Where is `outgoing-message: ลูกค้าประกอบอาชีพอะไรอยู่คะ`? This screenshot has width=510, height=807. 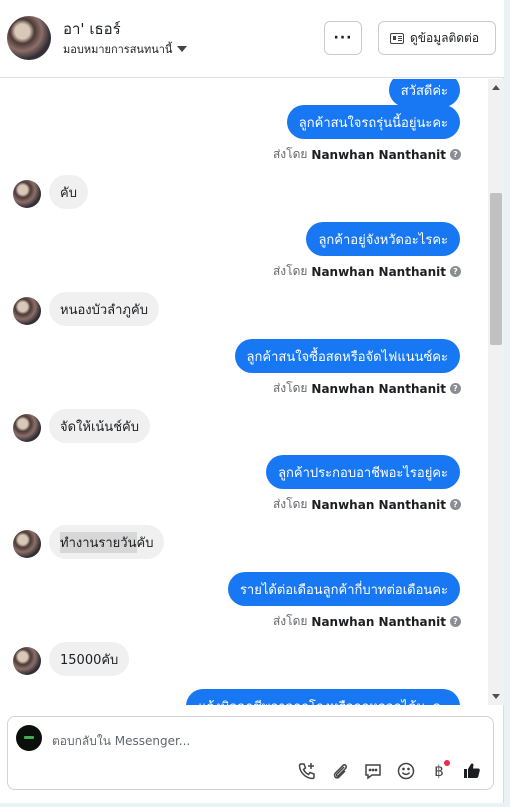 outgoing-message: ลูกค้าประกอบอาชีพอะไรอยู่คะ is located at coordinates (363, 472).